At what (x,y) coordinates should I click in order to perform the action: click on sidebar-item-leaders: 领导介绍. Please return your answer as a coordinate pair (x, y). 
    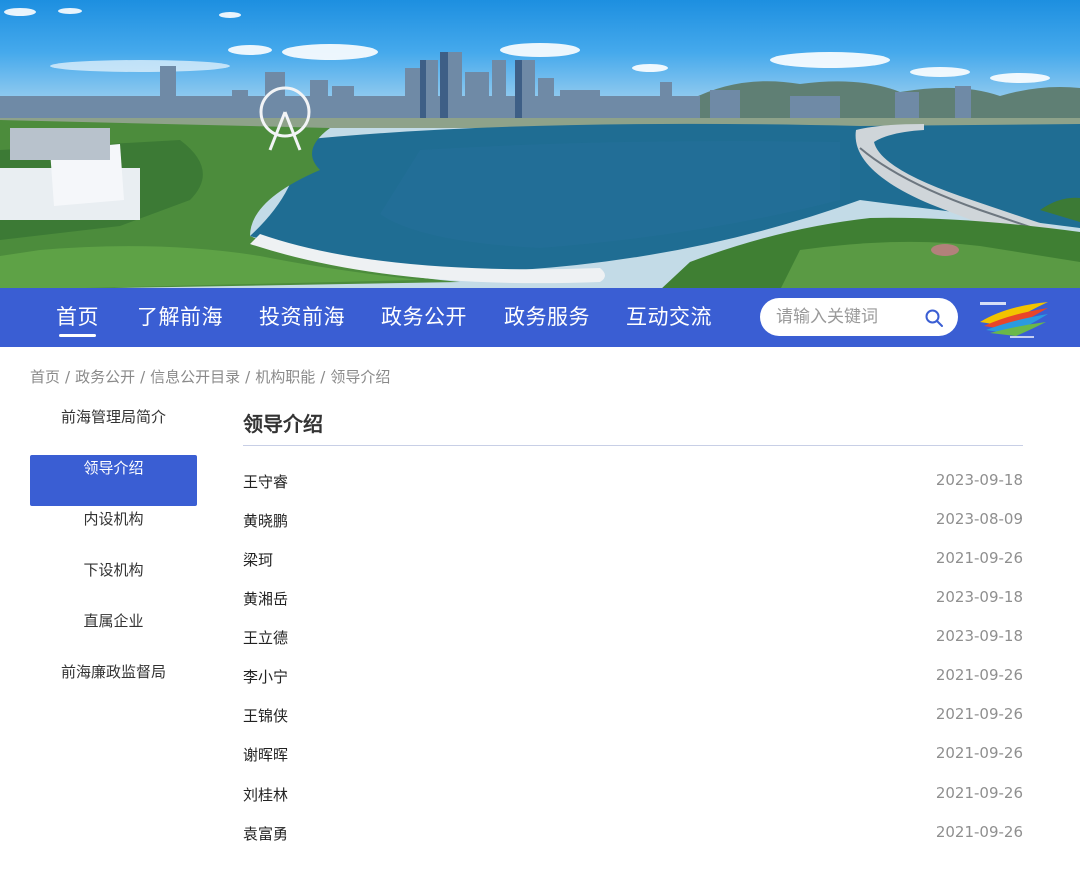
    Looking at the image, I should click on (113, 480).